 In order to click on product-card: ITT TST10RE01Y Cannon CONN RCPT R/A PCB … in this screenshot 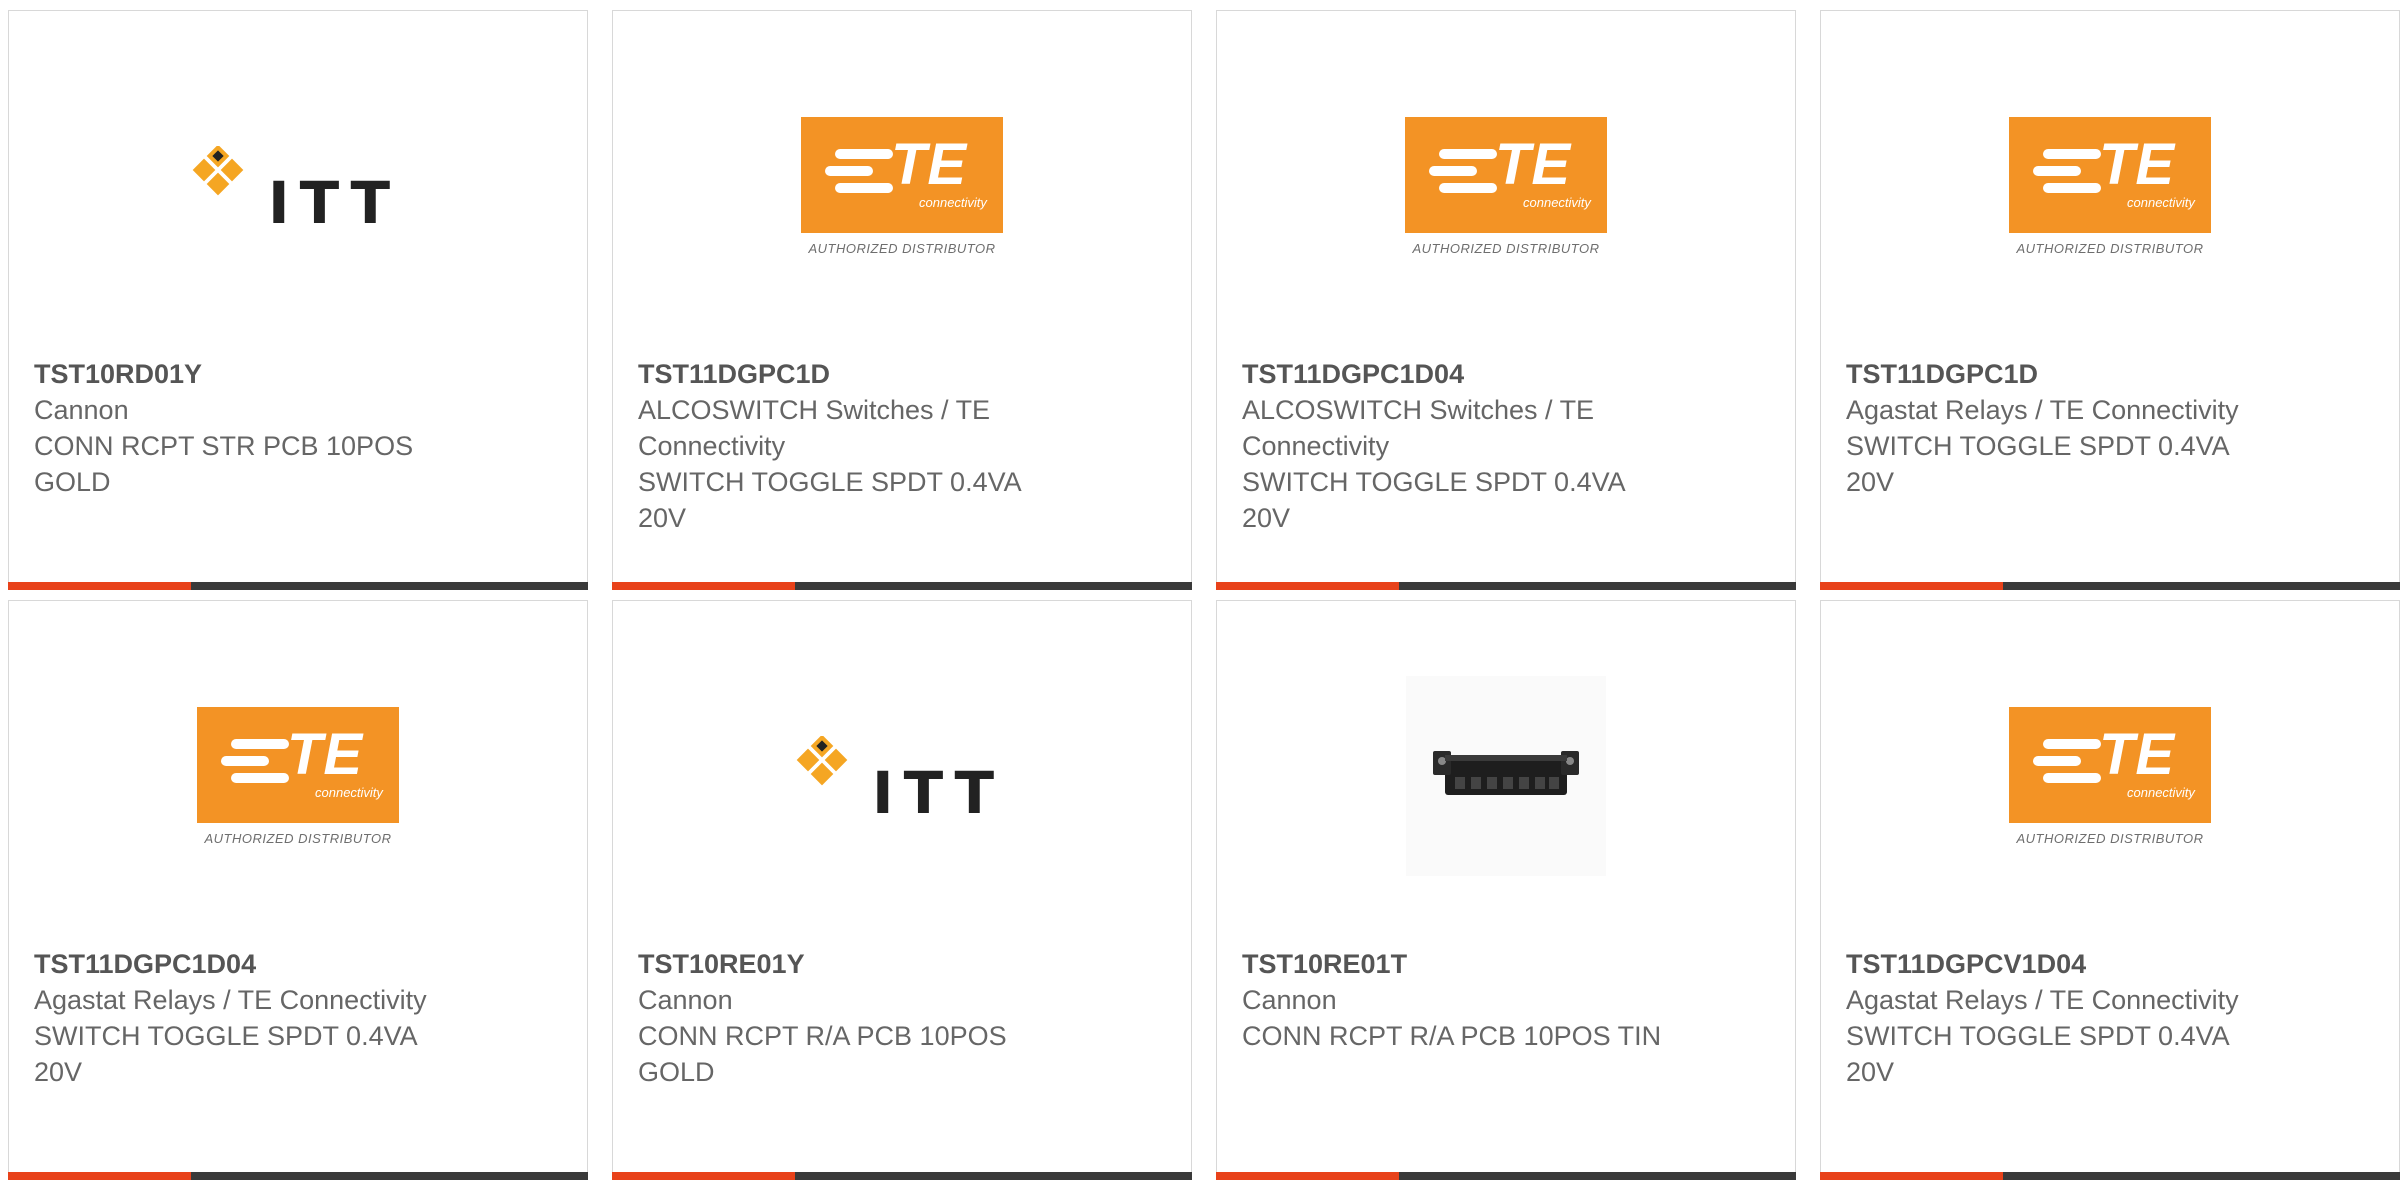, I will do `click(902, 890)`.